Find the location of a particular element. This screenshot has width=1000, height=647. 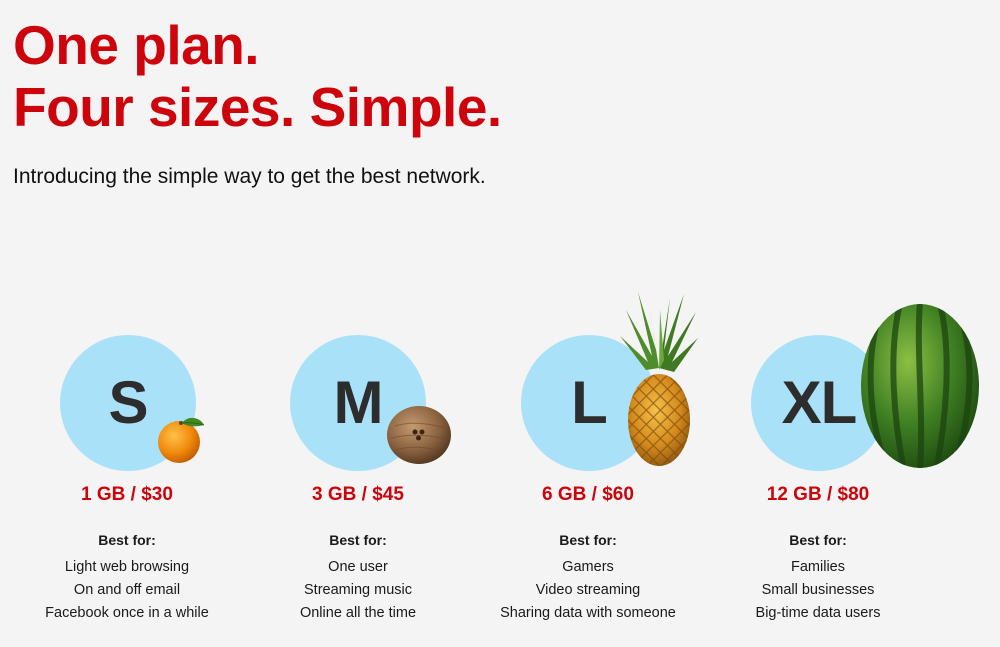

use-item: Video streaming is located at coordinates (588, 590).